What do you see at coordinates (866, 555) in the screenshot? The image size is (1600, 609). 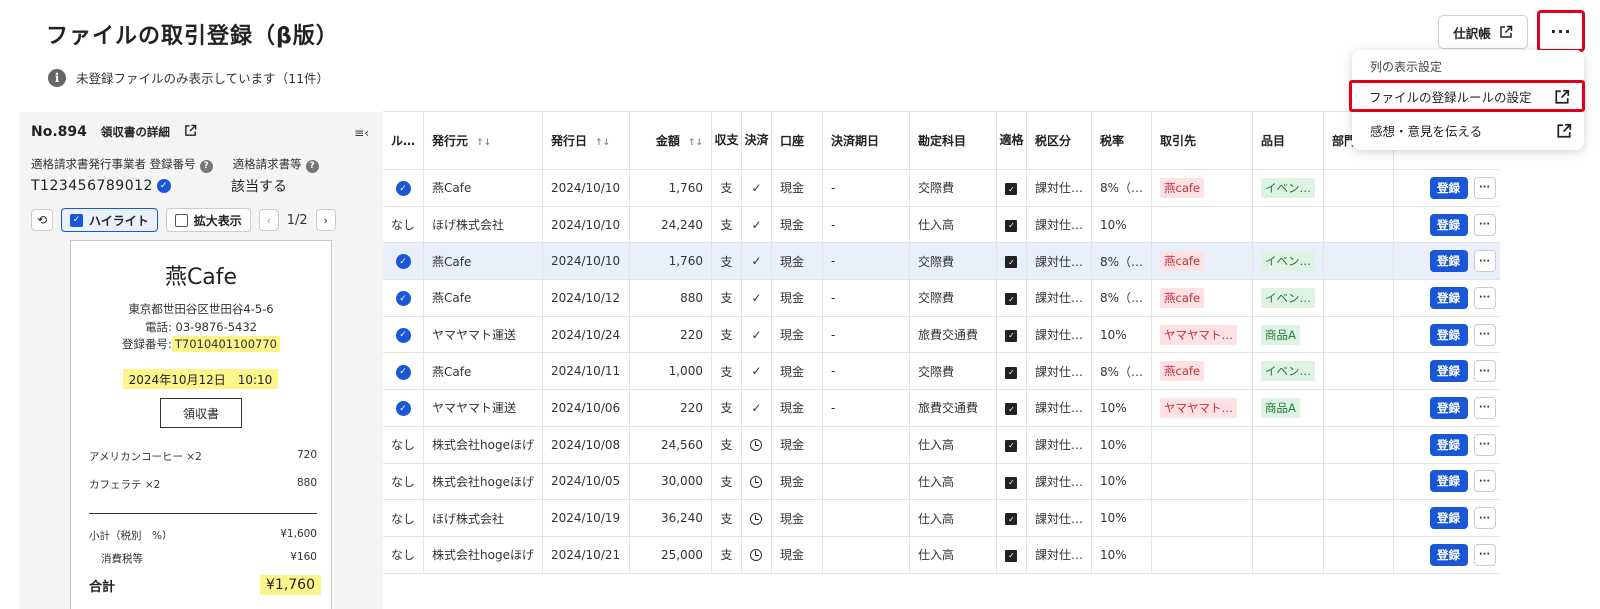 I see `due-cell` at bounding box center [866, 555].